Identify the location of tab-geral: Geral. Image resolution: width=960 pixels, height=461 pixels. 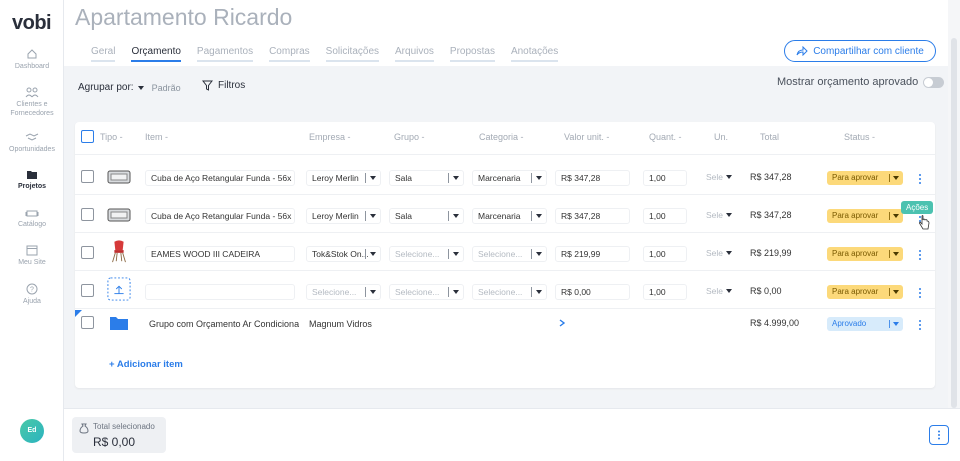
(103, 54).